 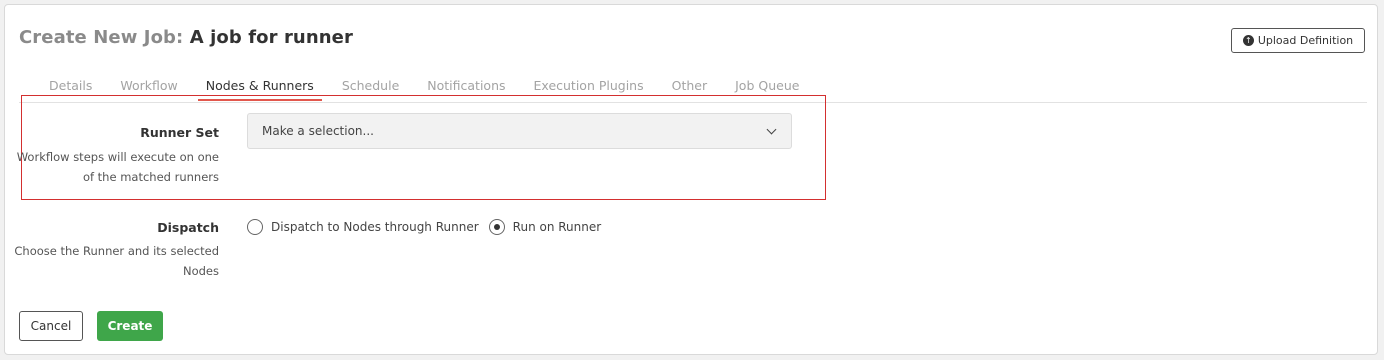 I want to click on dispatch-label: Dispatch, so click(x=188, y=227).